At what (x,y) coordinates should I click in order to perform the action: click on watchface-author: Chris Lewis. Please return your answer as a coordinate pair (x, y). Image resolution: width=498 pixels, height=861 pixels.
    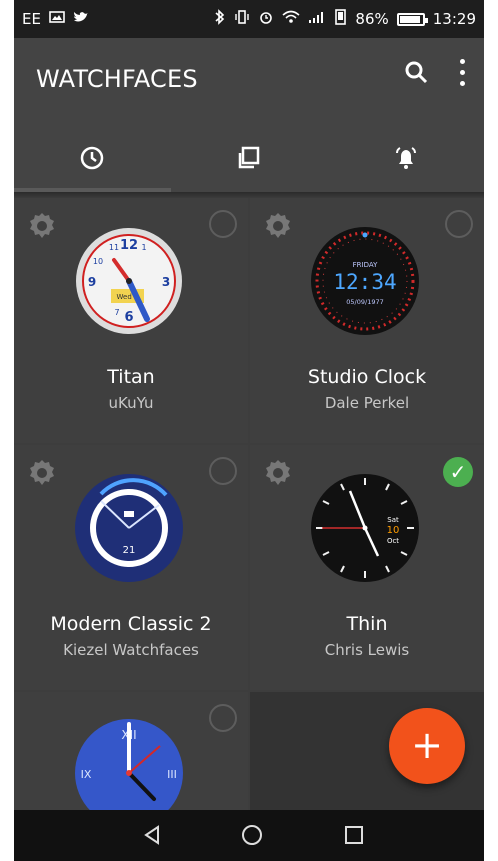
    Looking at the image, I should click on (367, 650).